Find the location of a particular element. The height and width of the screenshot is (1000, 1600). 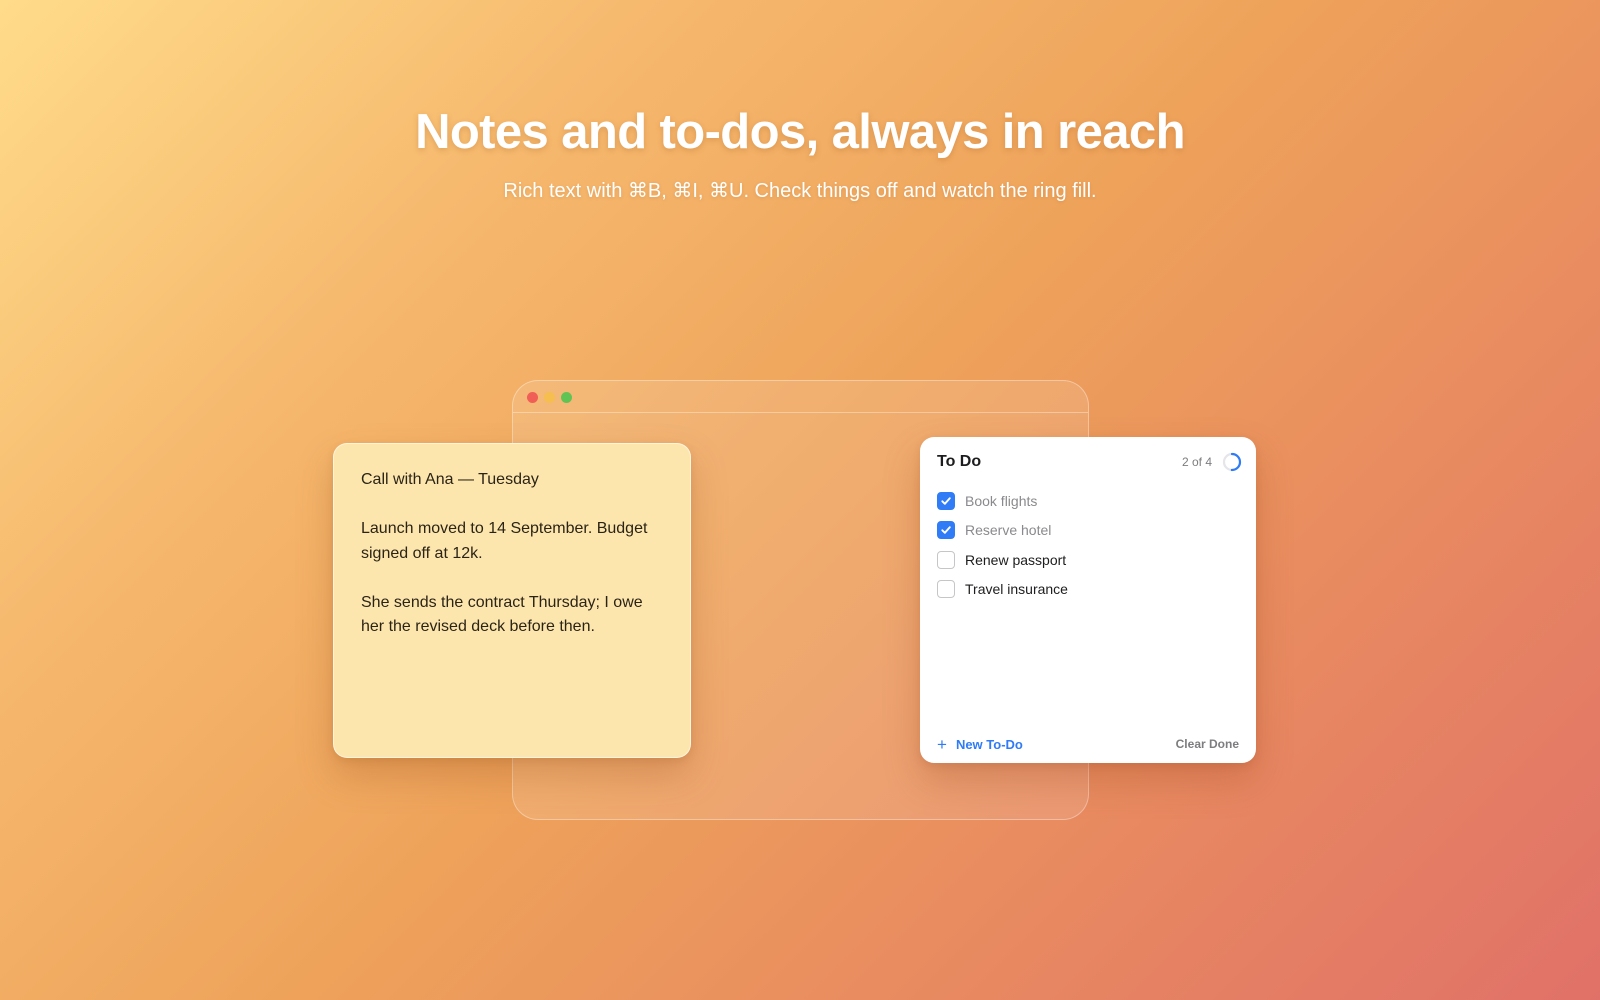

progress-ring-icon is located at coordinates (1232, 462).